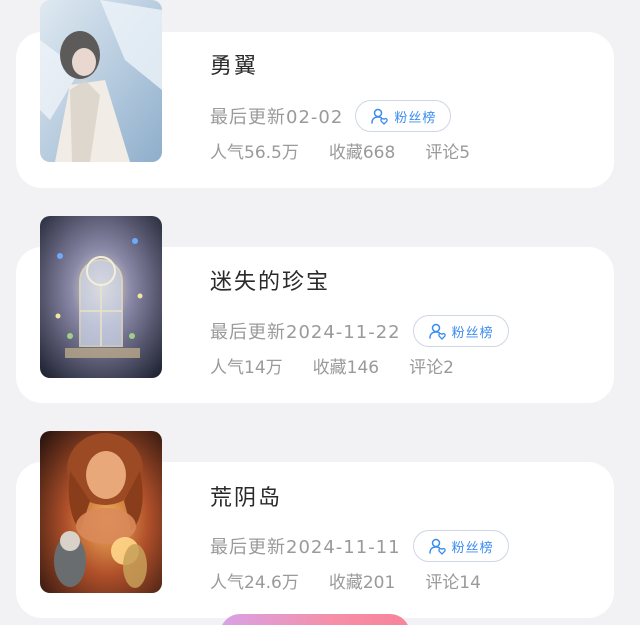  What do you see at coordinates (246, 498) in the screenshot?
I see `work-title: 荒阴岛` at bounding box center [246, 498].